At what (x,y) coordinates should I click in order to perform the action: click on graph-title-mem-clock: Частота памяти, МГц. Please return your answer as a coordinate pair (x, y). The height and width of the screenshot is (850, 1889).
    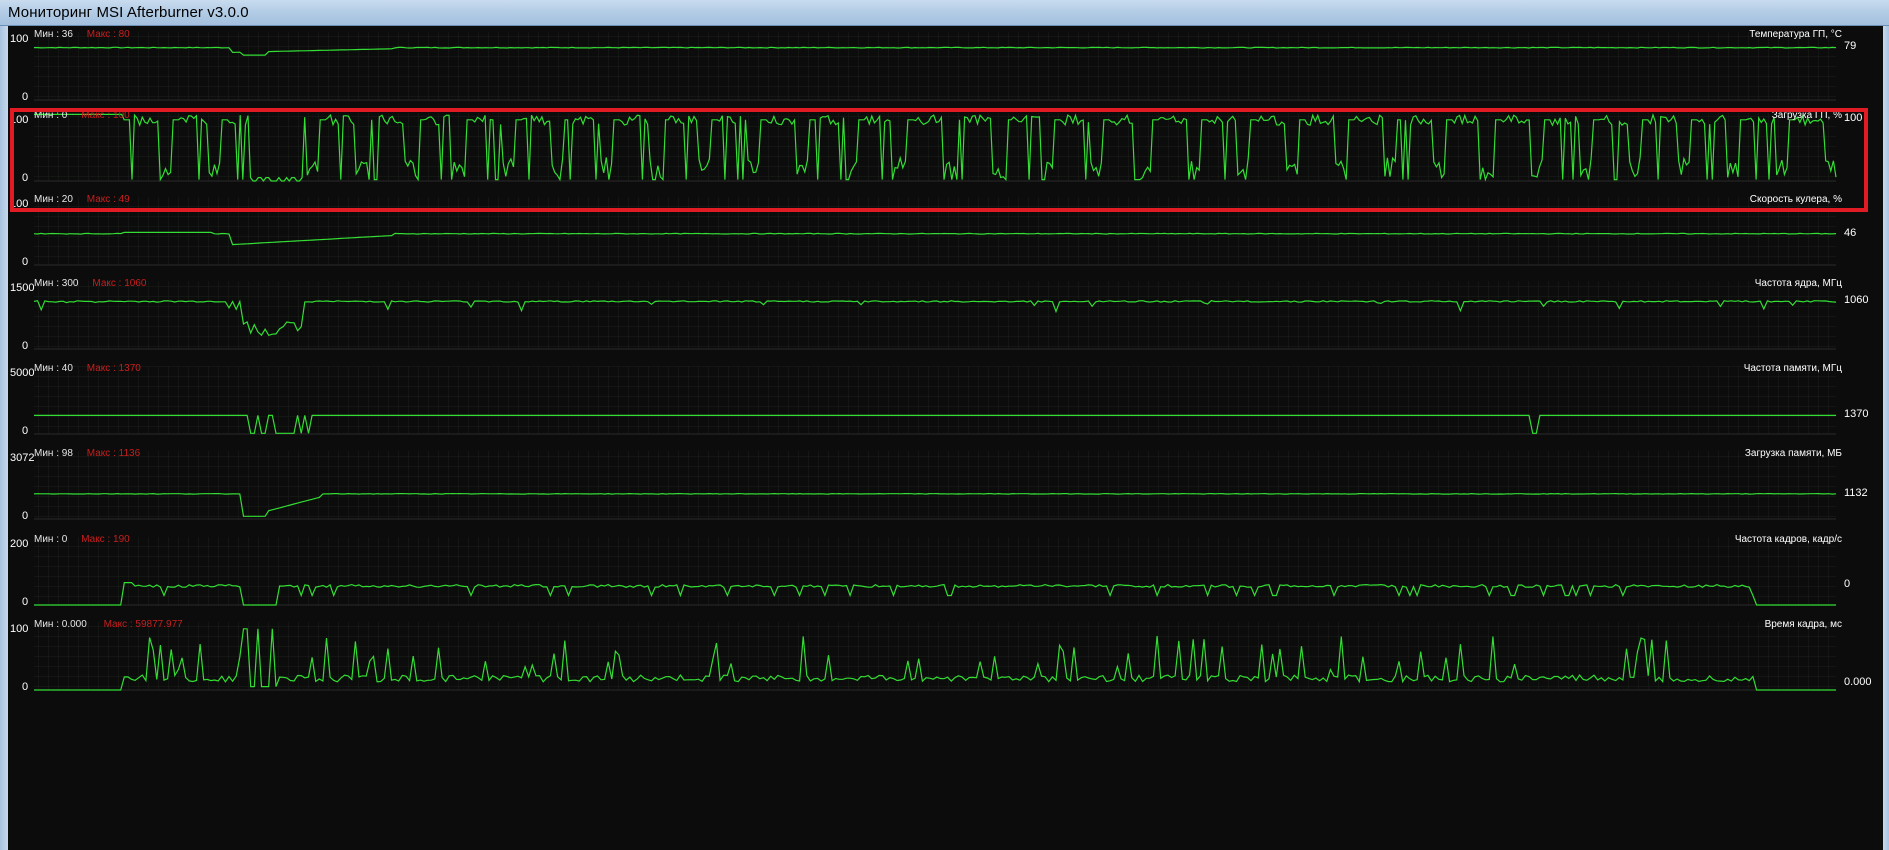
    Looking at the image, I should click on (1792, 368).